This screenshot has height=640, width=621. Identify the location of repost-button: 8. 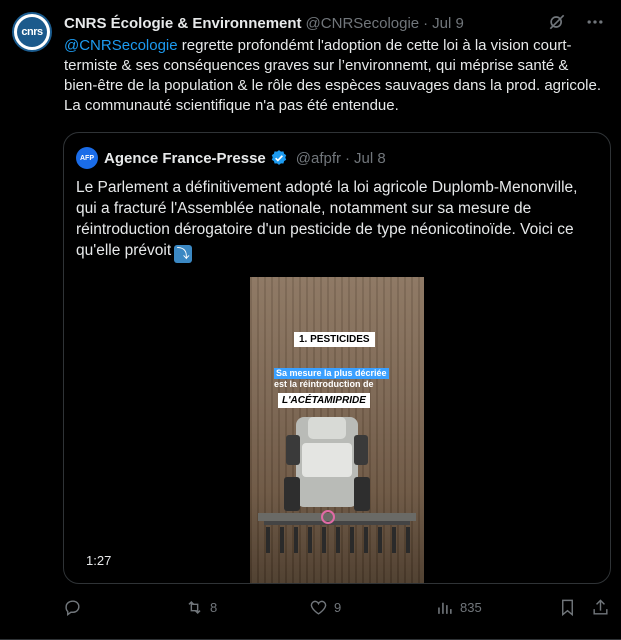
(201, 607).